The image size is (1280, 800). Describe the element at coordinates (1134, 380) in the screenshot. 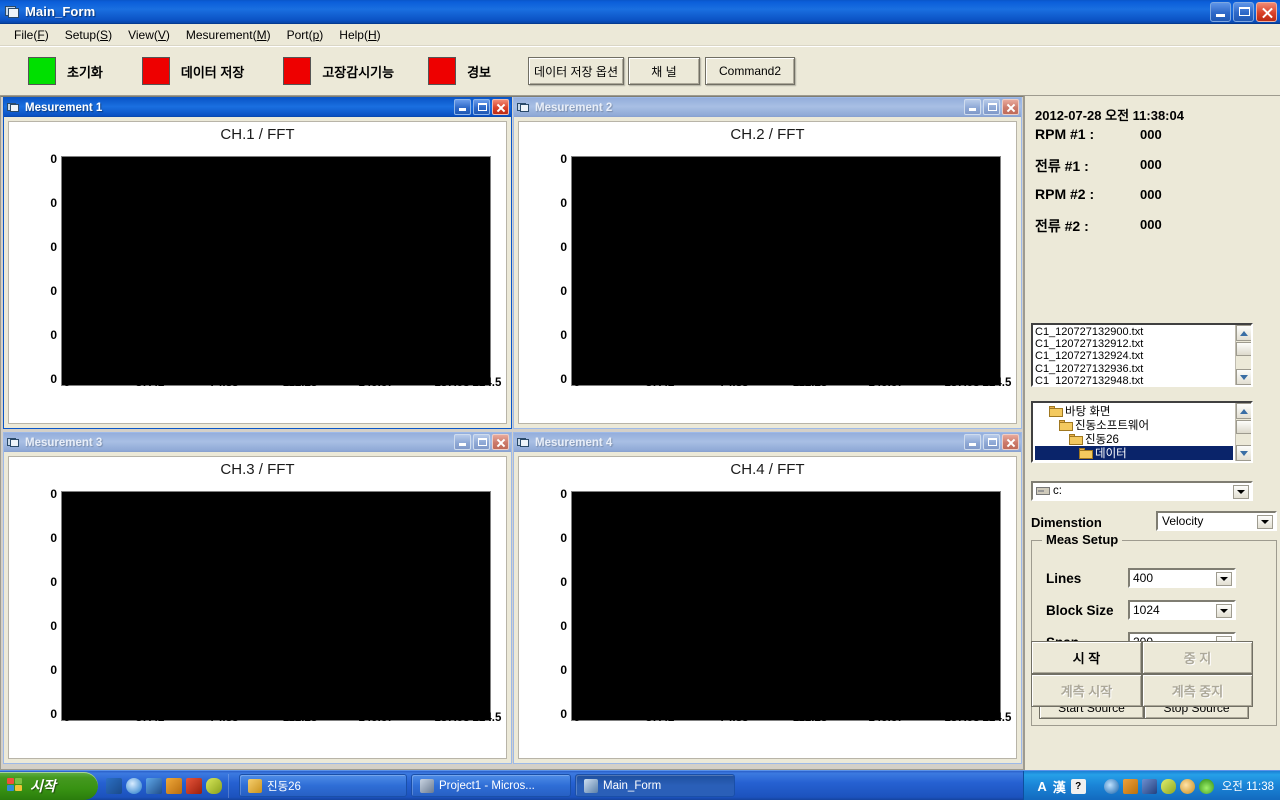

I see `list-item: C1_120727132948.txt` at that location.